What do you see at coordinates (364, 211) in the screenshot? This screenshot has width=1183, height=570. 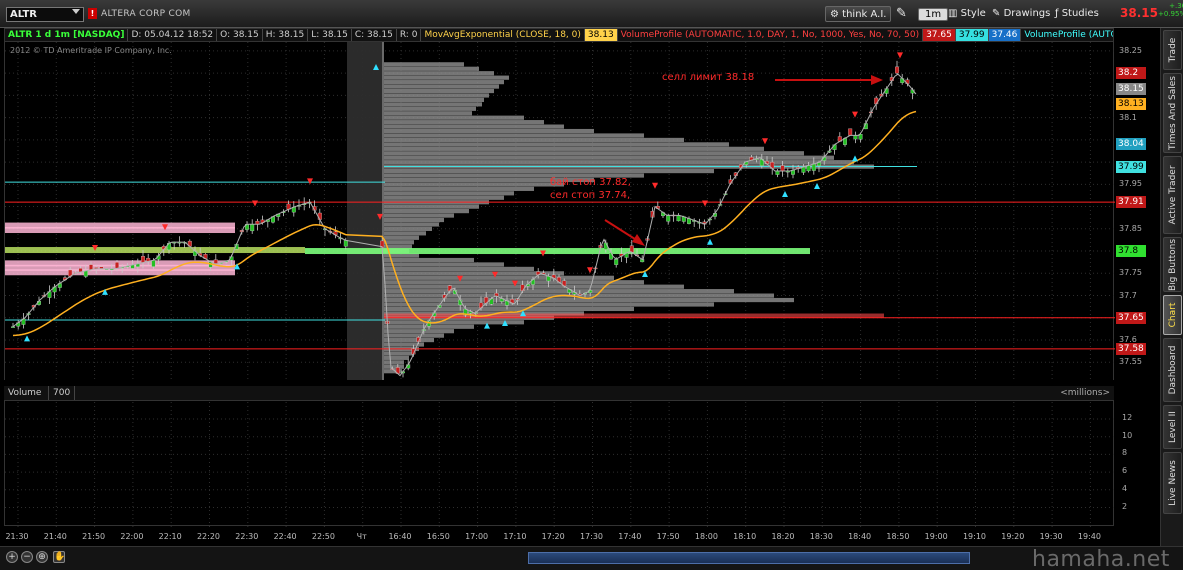 I see `session-break-band` at bounding box center [364, 211].